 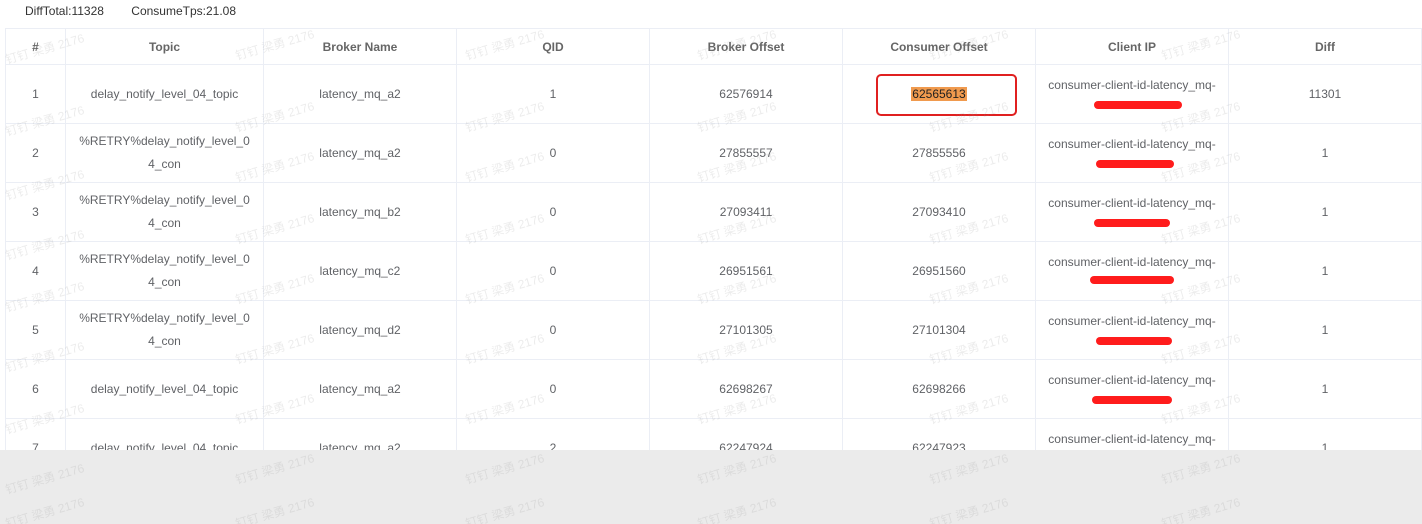 I want to click on cell-consumer-offset: 27101304, so click(x=939, y=330).